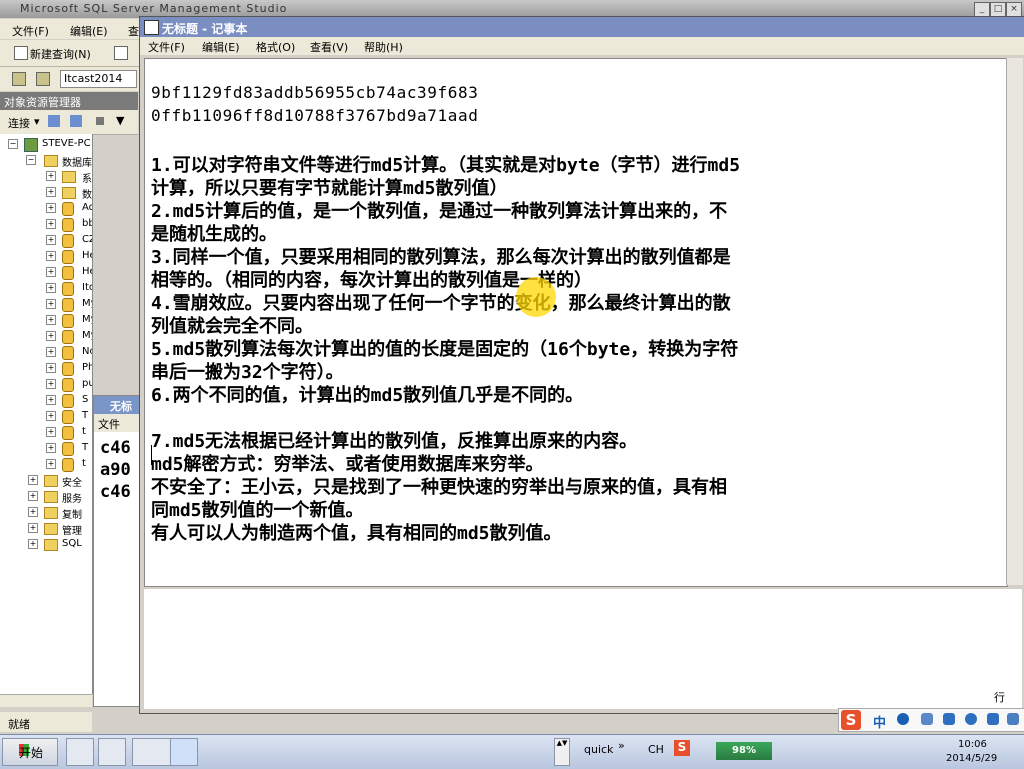 The width and height of the screenshot is (1024, 769). What do you see at coordinates (972, 744) in the screenshot?
I see `clock-time: 10:06` at bounding box center [972, 744].